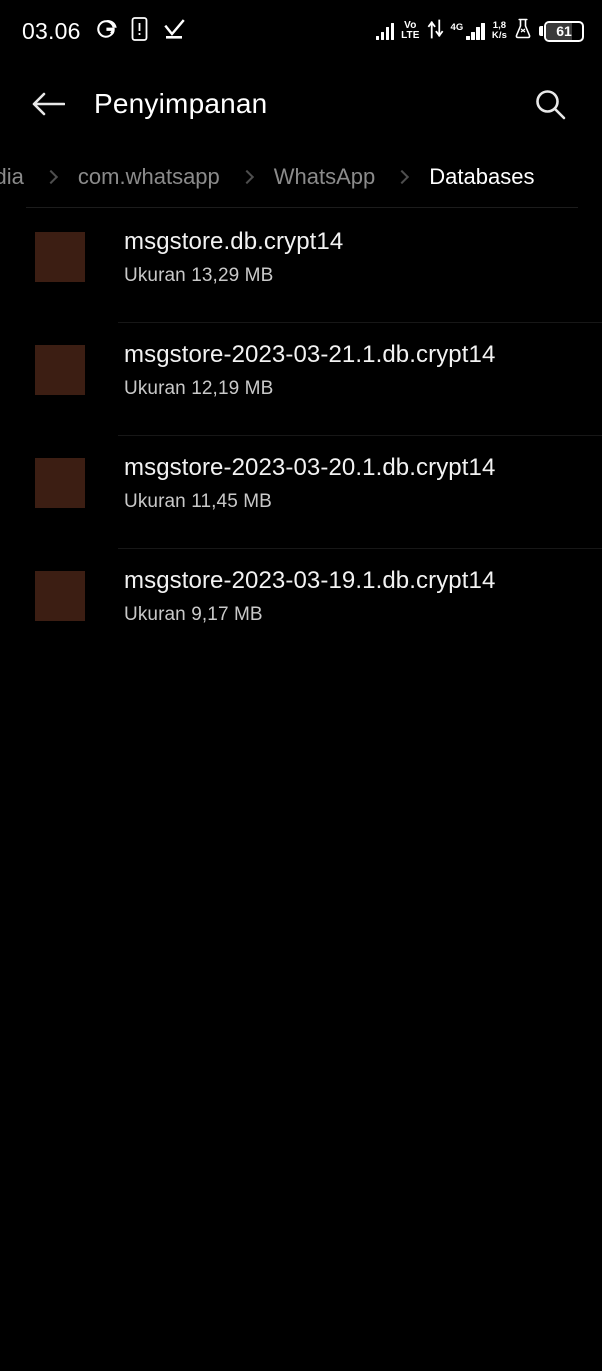 The height and width of the screenshot is (1371, 602). I want to click on breadcrumb-list: media com.whatsapp WhatsApp Databases, so click(301, 177).